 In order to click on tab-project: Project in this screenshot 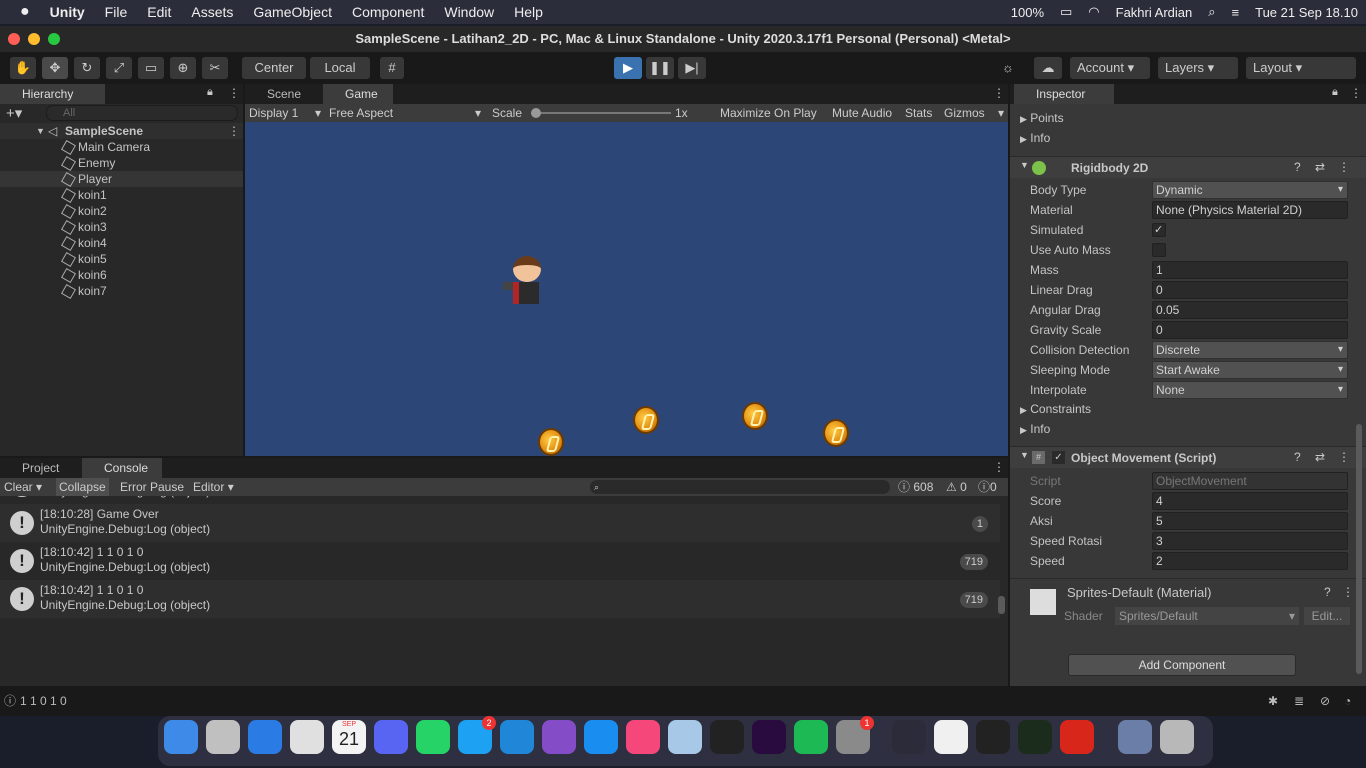, I will do `click(39, 468)`.